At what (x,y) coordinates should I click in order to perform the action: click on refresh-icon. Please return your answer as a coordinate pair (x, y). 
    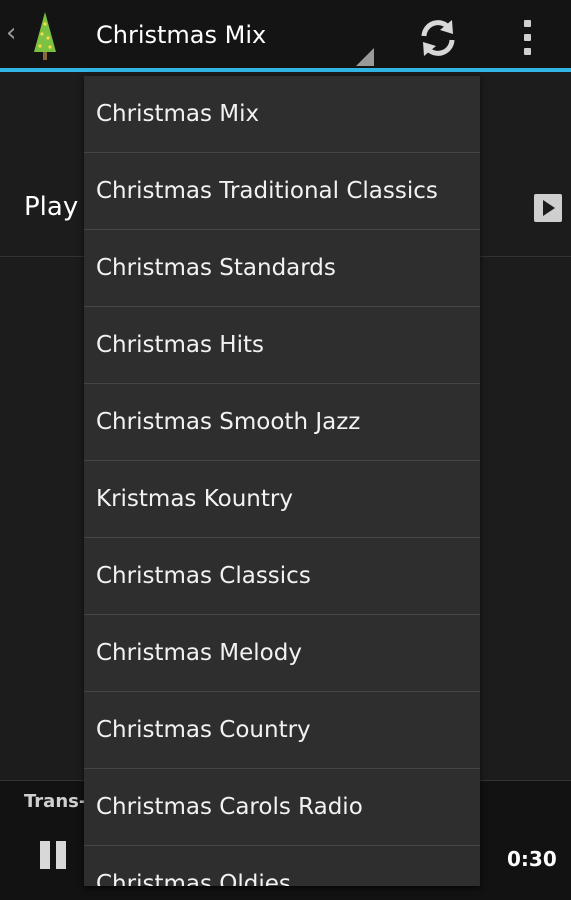
    Looking at the image, I should click on (438, 38).